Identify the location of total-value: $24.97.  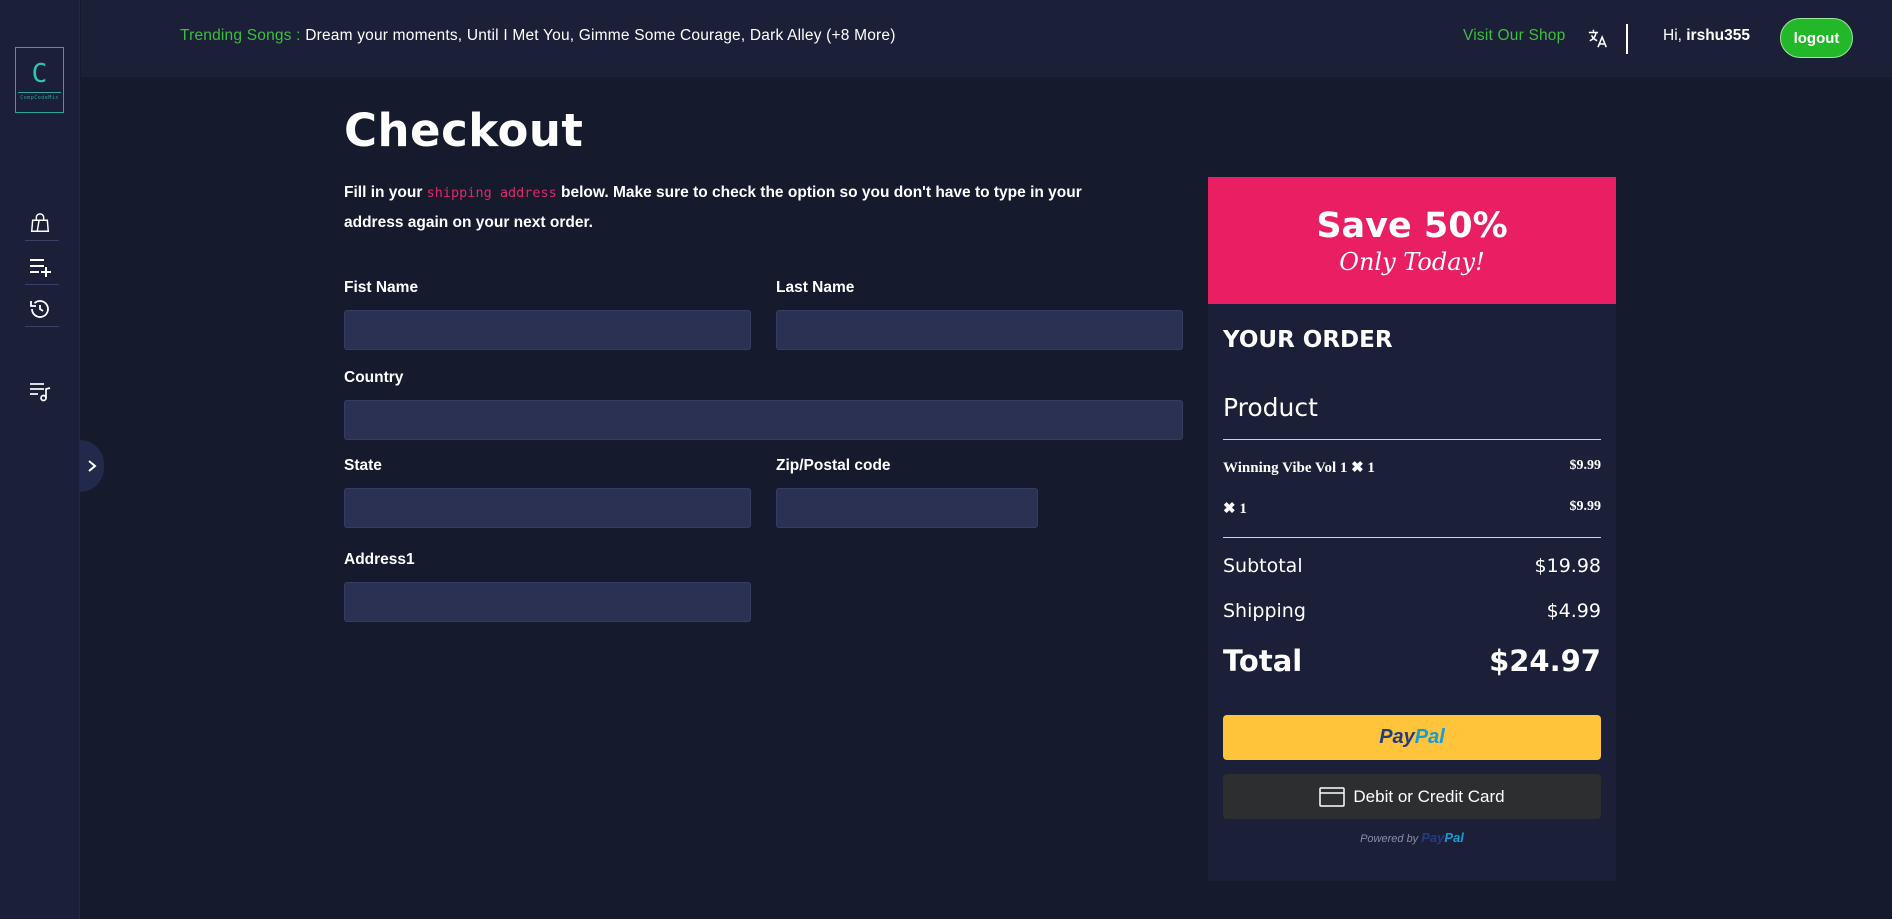
(1545, 661).